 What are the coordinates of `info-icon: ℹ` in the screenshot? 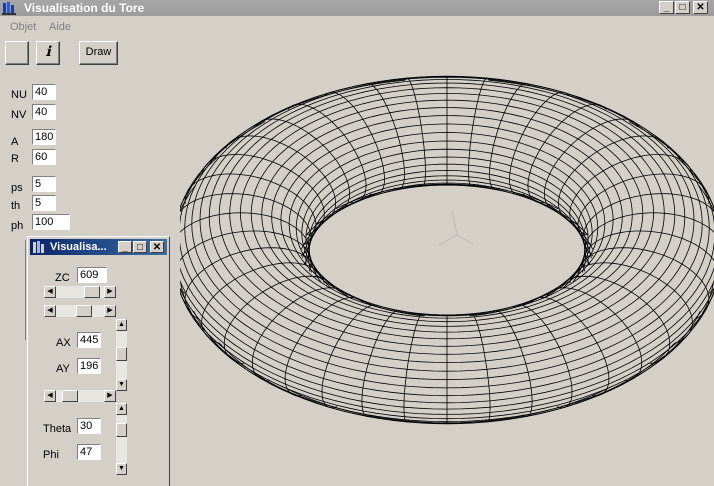 It's located at (48, 52).